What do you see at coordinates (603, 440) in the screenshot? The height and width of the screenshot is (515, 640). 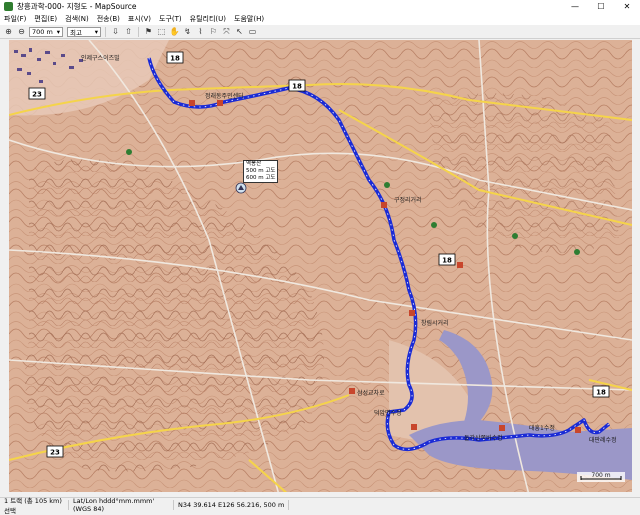 I see `place-label-se4: 대판례수정` at bounding box center [603, 440].